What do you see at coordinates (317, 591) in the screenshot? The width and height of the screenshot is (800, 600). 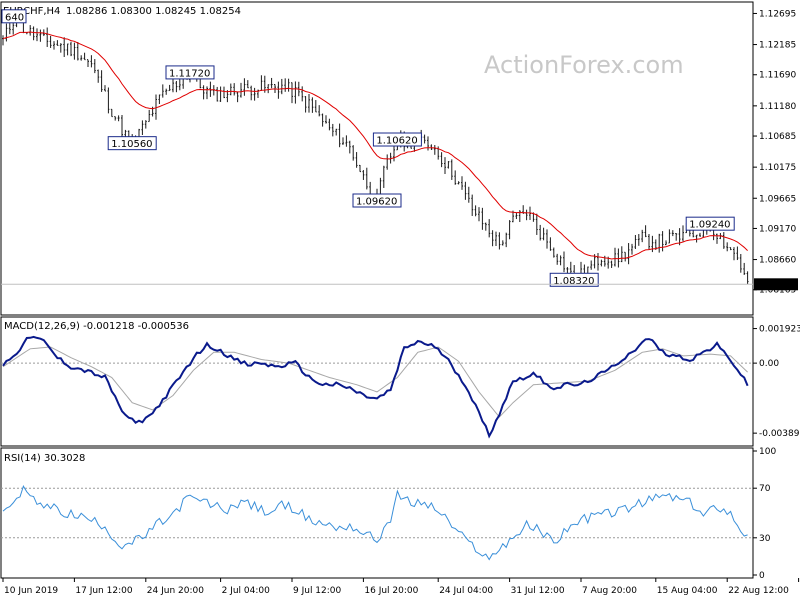 I see `time-axis-tick-label: 9 Jul 12:00` at bounding box center [317, 591].